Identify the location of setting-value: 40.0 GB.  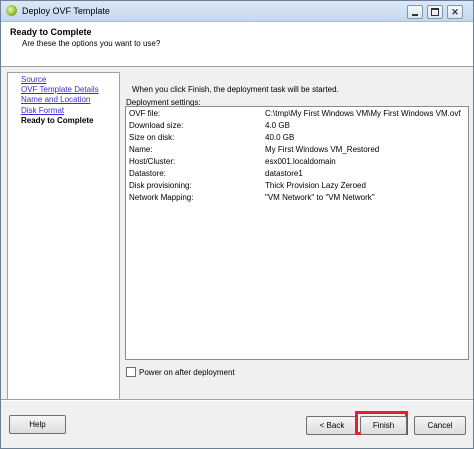
(280, 137).